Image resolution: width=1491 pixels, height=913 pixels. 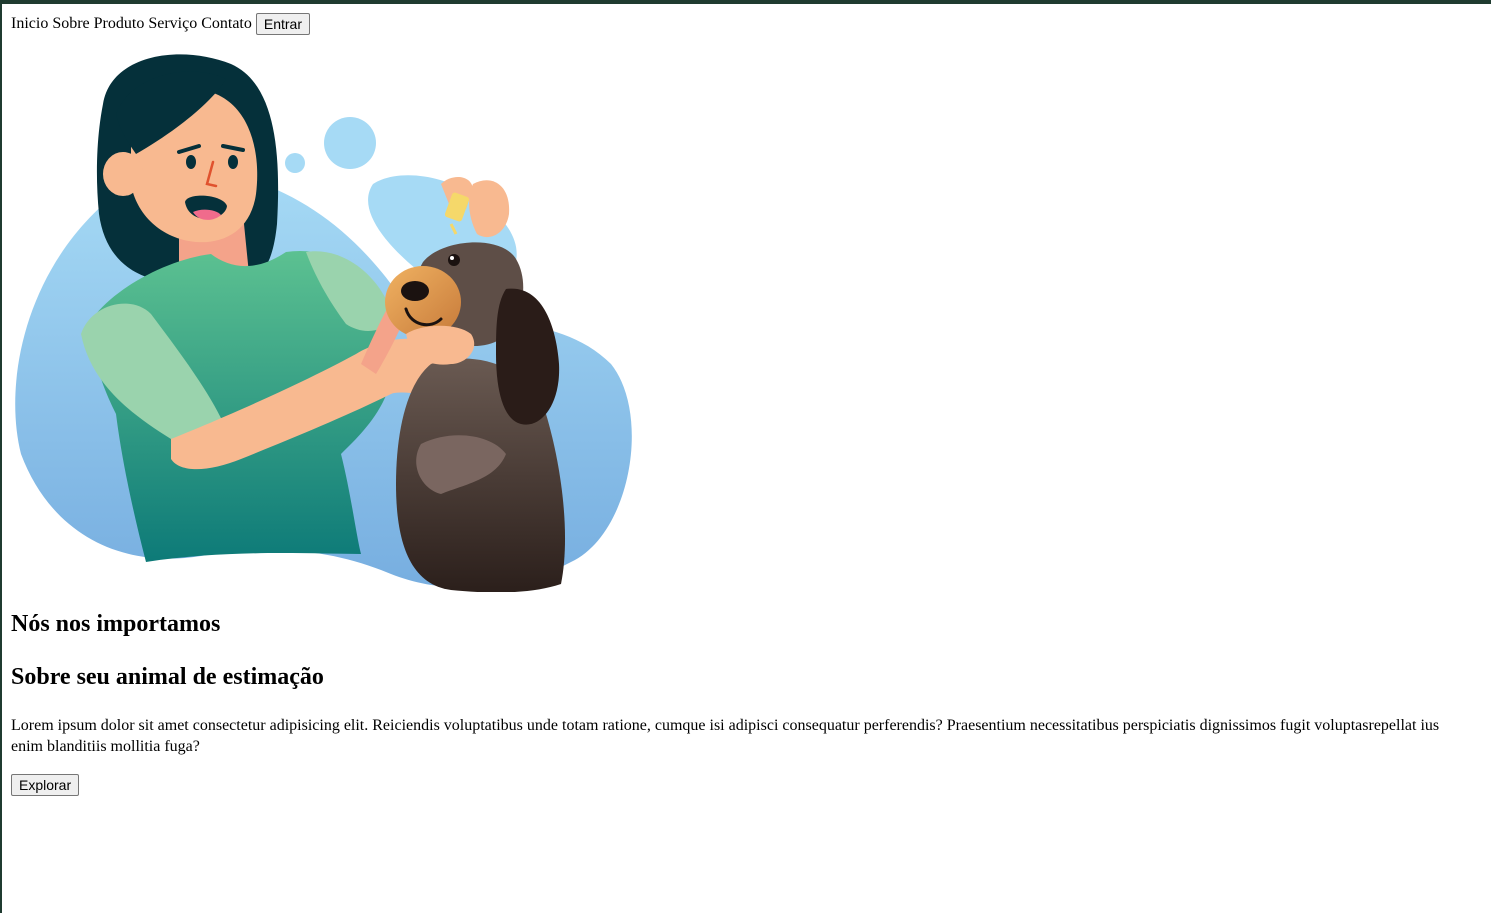 I want to click on nav-link-produto: Produto, so click(x=119, y=24).